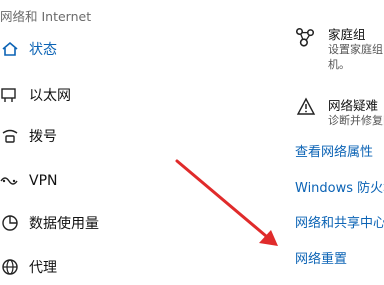 This screenshot has width=384, height=285. What do you see at coordinates (46, 16) in the screenshot?
I see `section-title: 网络和 Internet` at bounding box center [46, 16].